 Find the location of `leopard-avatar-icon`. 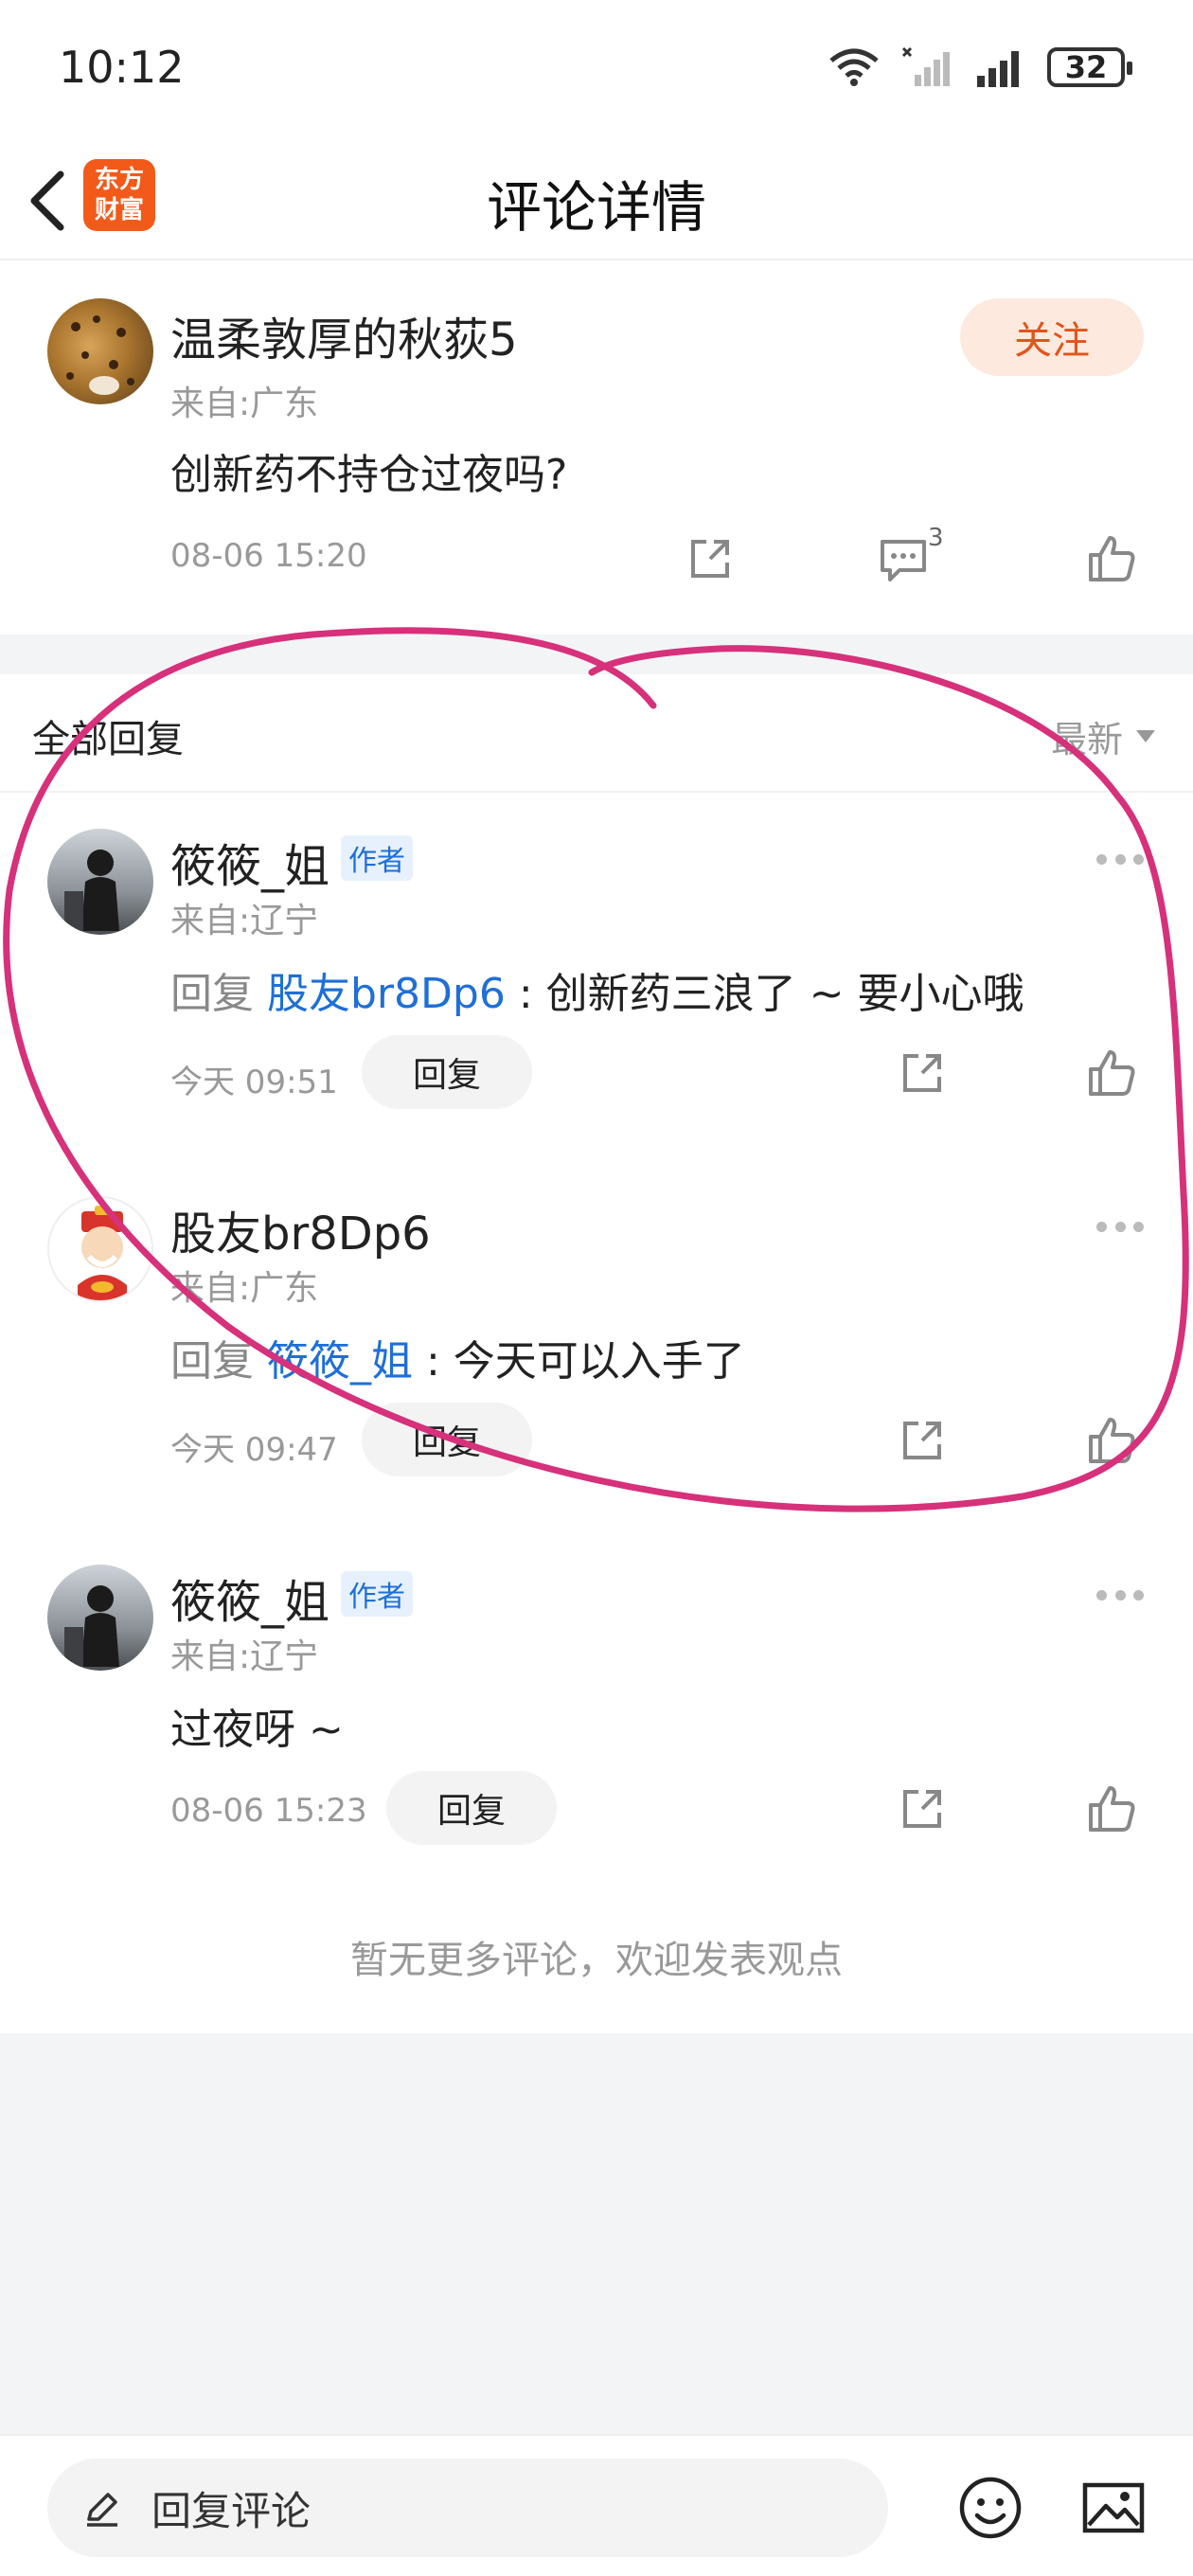

leopard-avatar-icon is located at coordinates (100, 355).